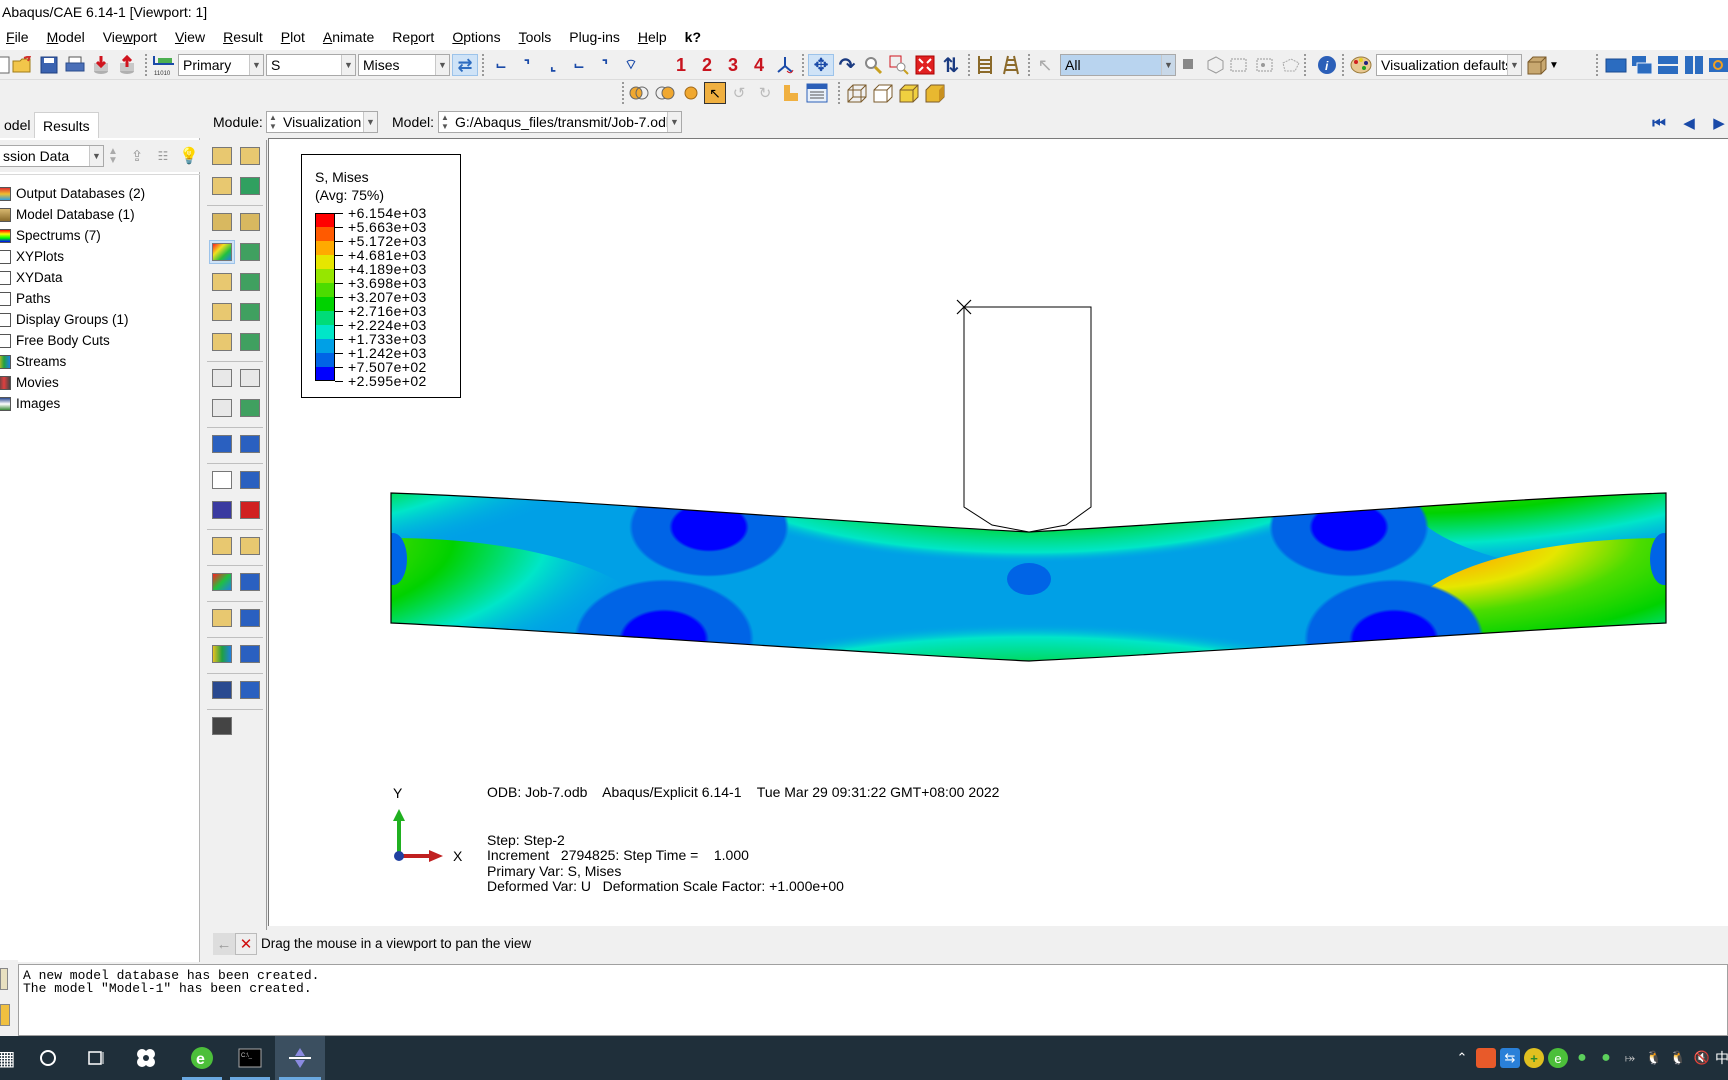  What do you see at coordinates (190, 37) in the screenshot?
I see `menu-view: View` at bounding box center [190, 37].